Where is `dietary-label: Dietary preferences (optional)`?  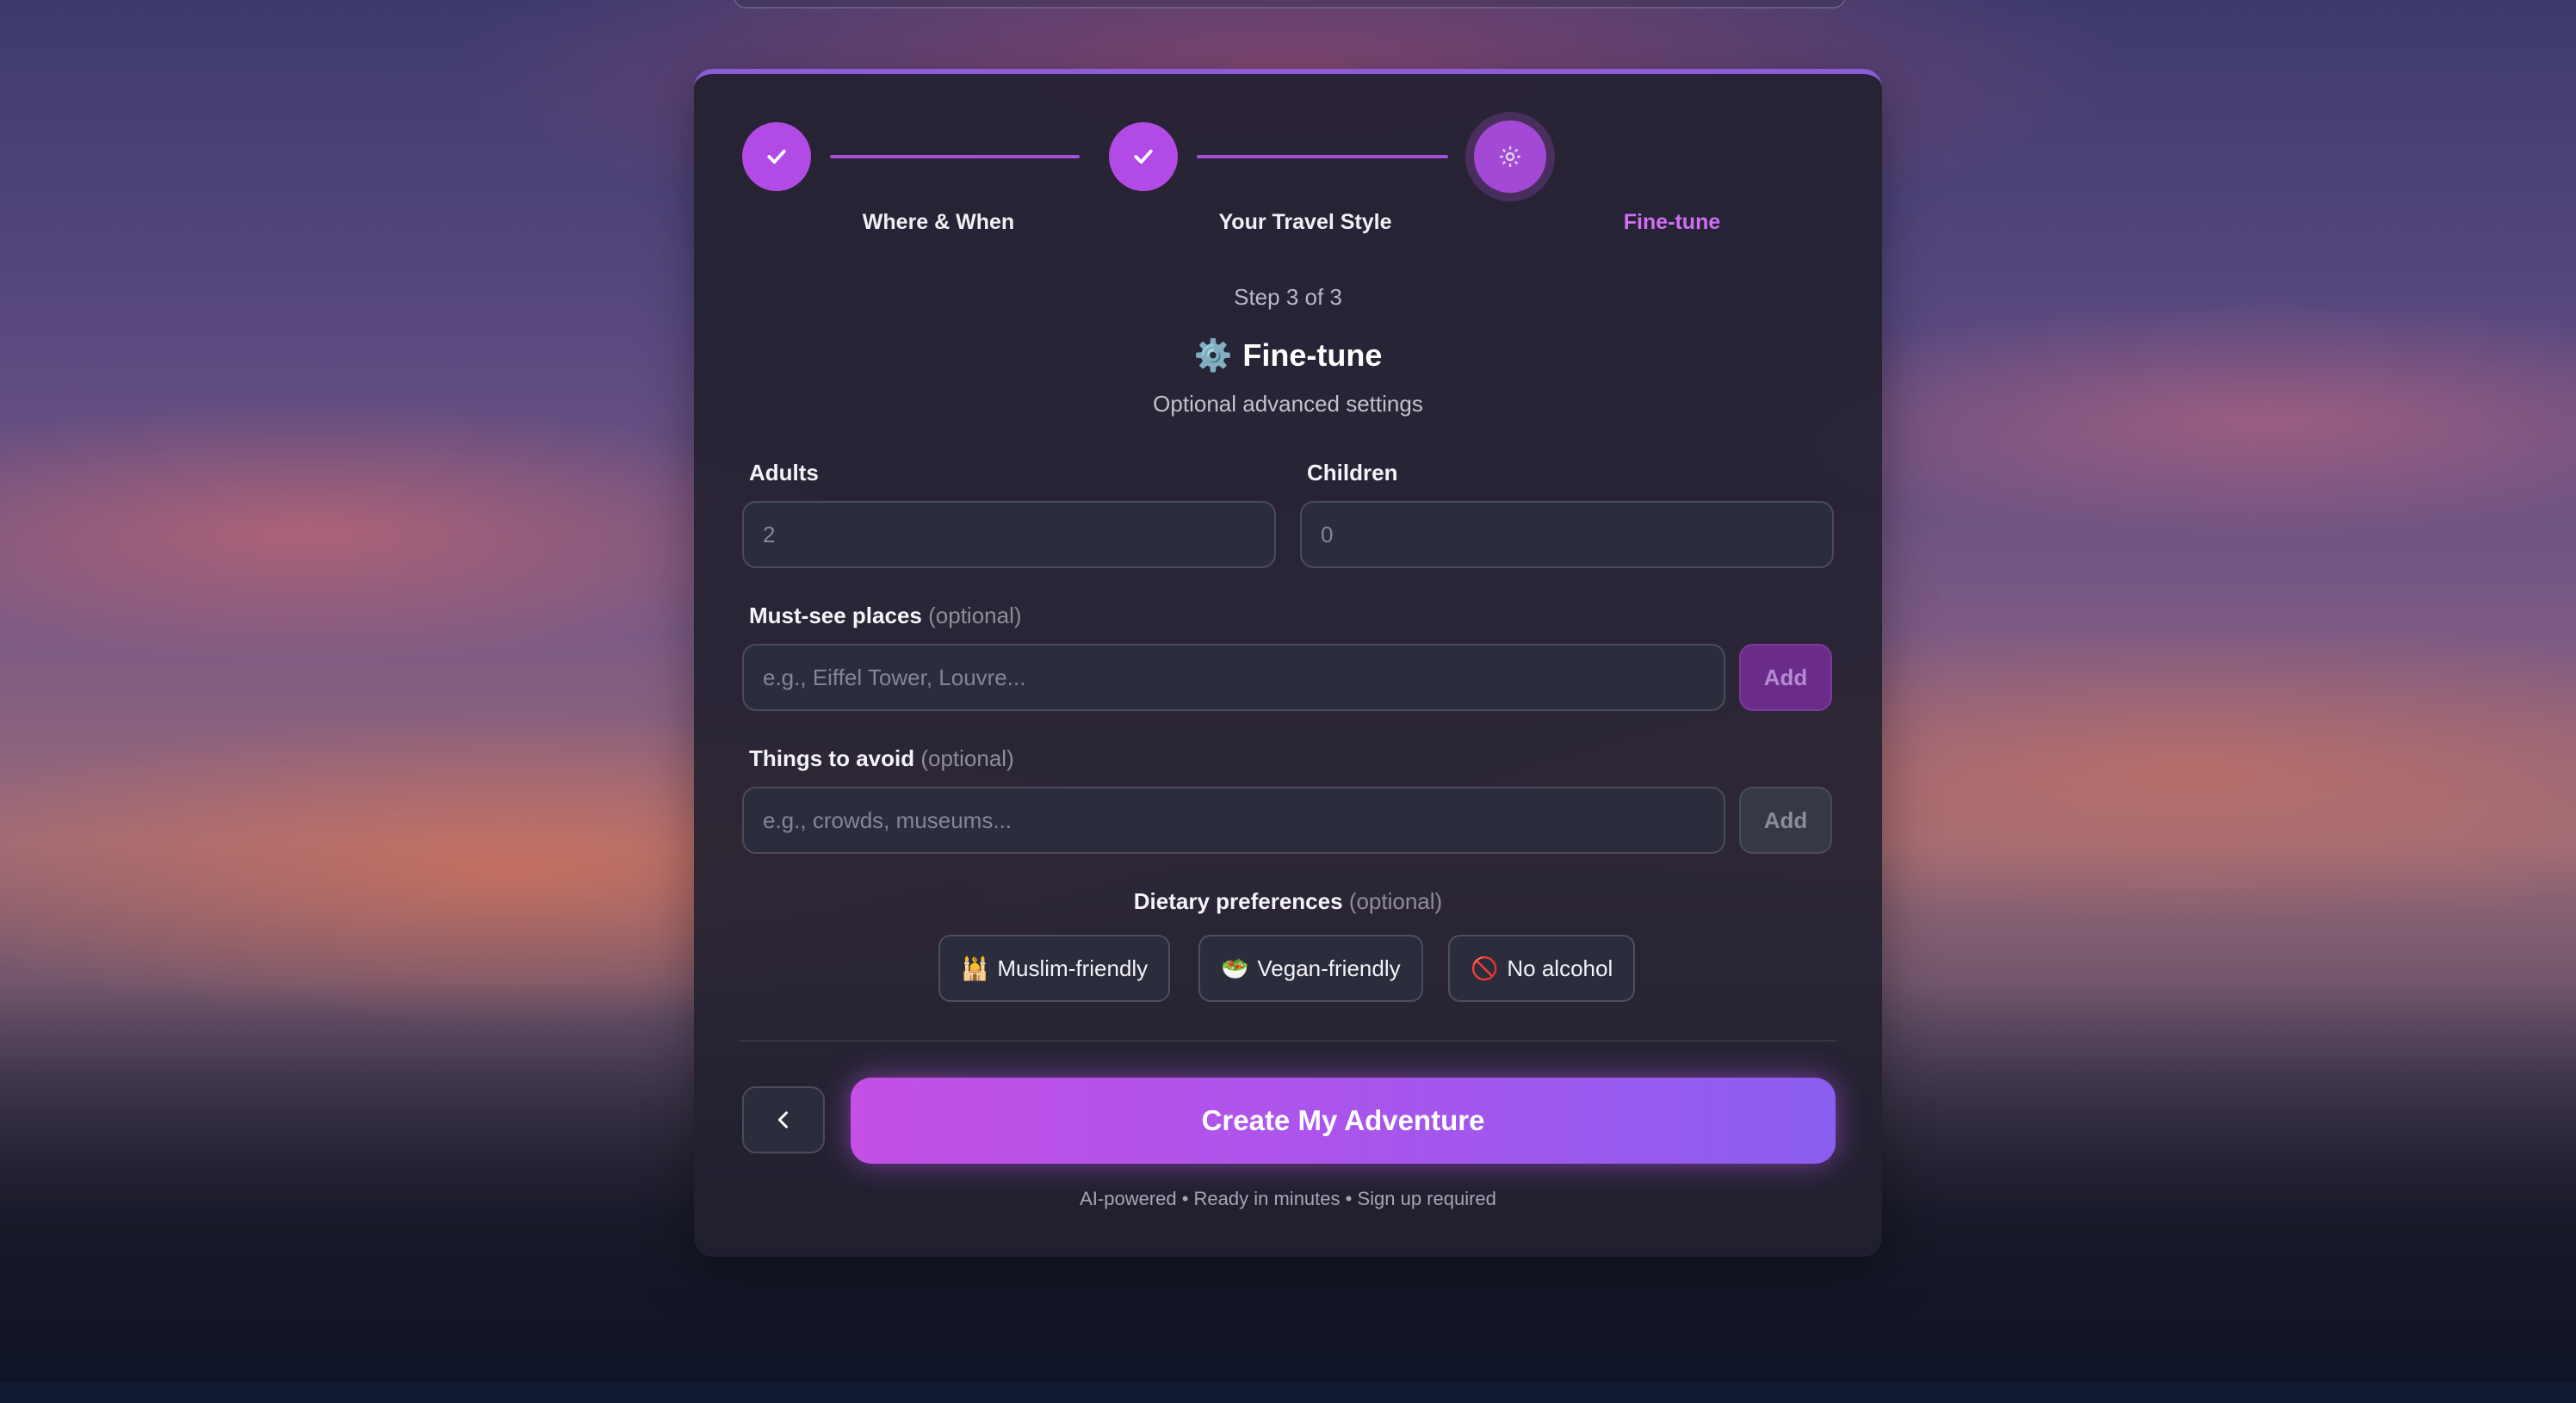
dietary-label: Dietary preferences (optional) is located at coordinates (1288, 901).